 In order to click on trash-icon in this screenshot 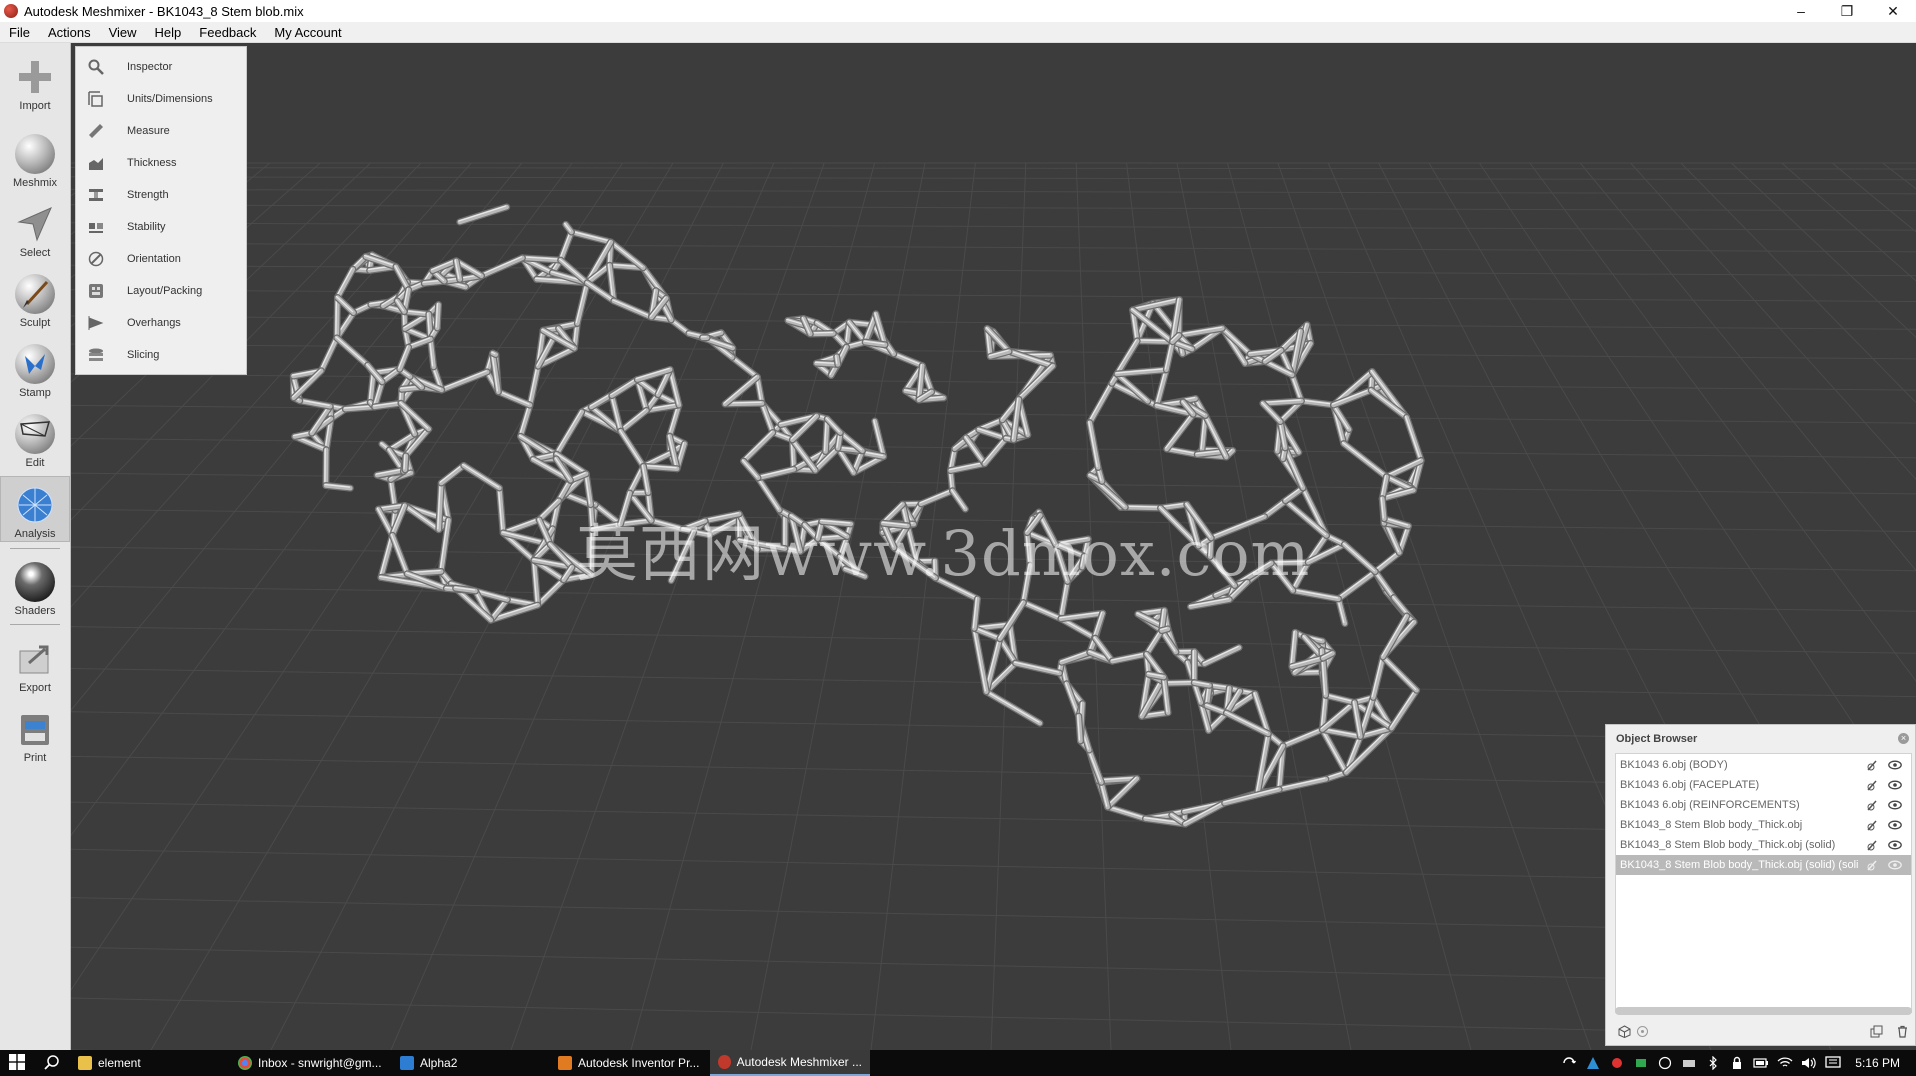, I will do `click(1902, 1031)`.